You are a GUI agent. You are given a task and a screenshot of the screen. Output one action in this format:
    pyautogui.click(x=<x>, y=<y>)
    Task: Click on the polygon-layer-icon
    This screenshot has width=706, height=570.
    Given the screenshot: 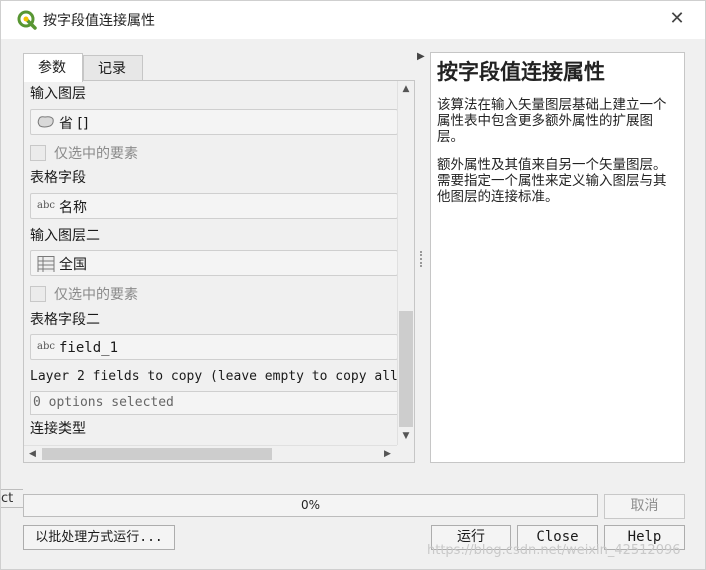 What is the action you would take?
    pyautogui.click(x=45, y=122)
    